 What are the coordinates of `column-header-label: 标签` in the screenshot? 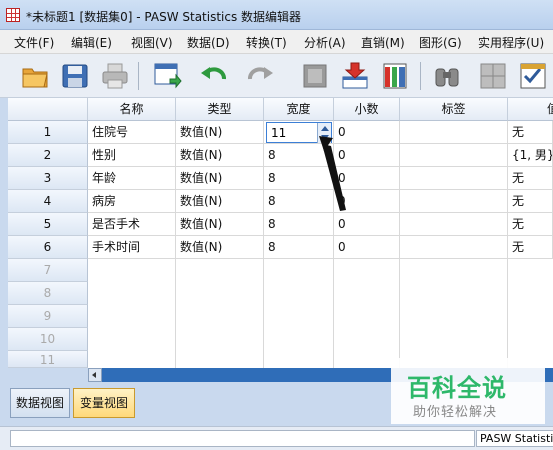 It's located at (454, 109).